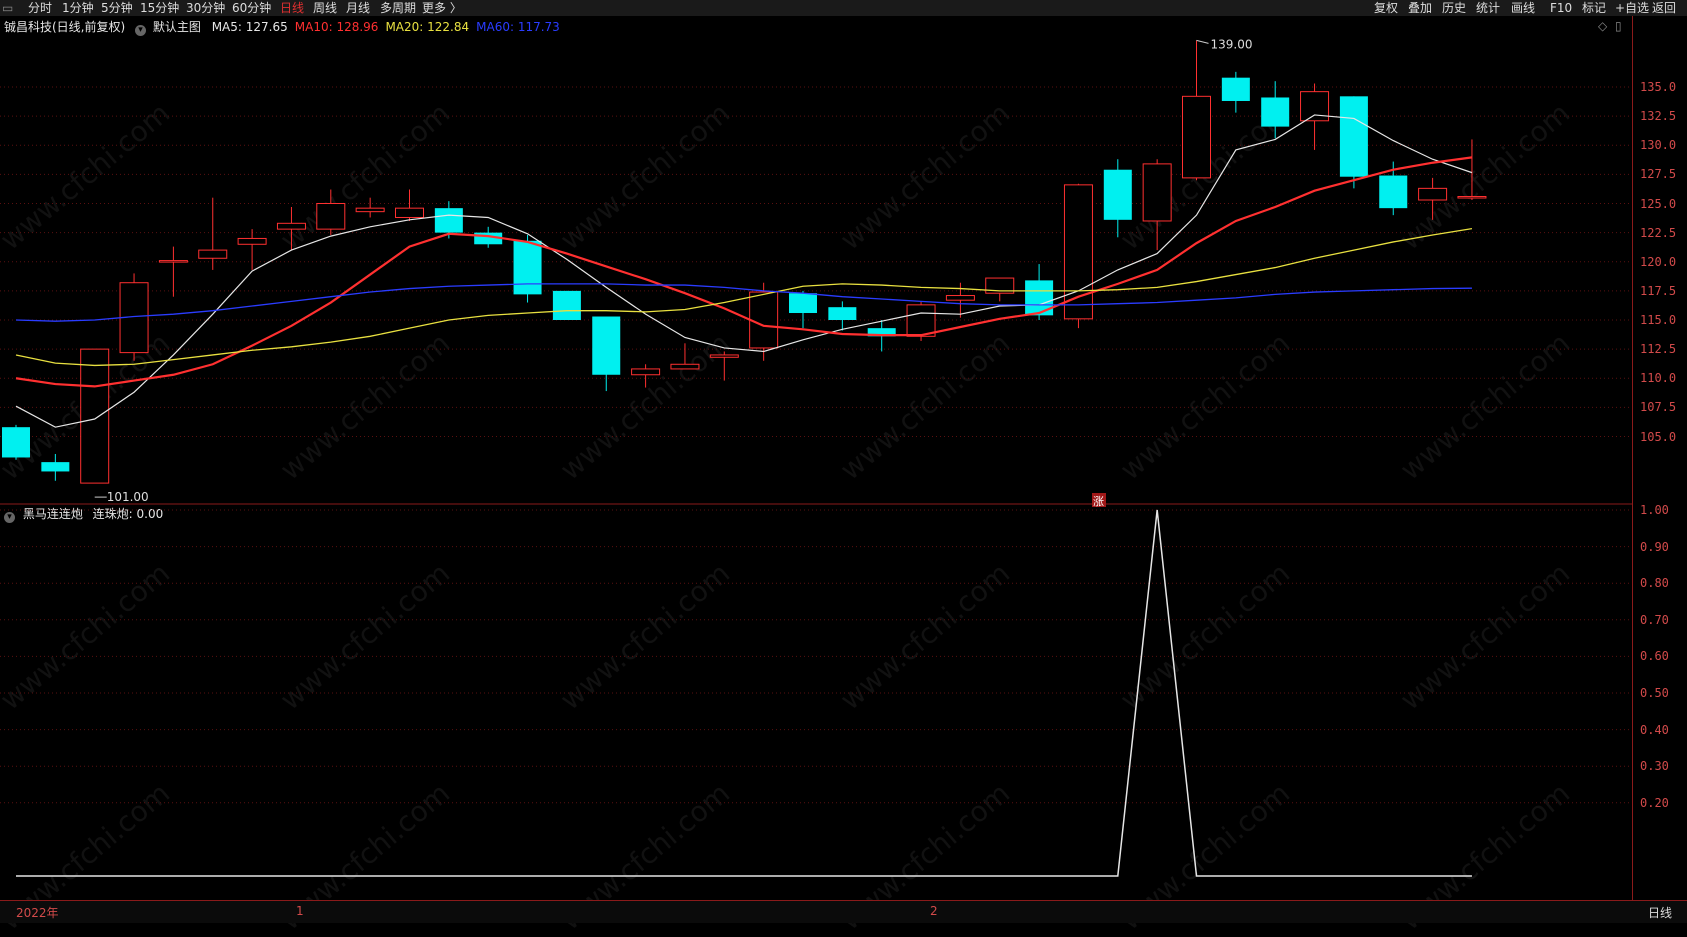  What do you see at coordinates (128, 497) in the screenshot?
I see `low-price-label: 101.00` at bounding box center [128, 497].